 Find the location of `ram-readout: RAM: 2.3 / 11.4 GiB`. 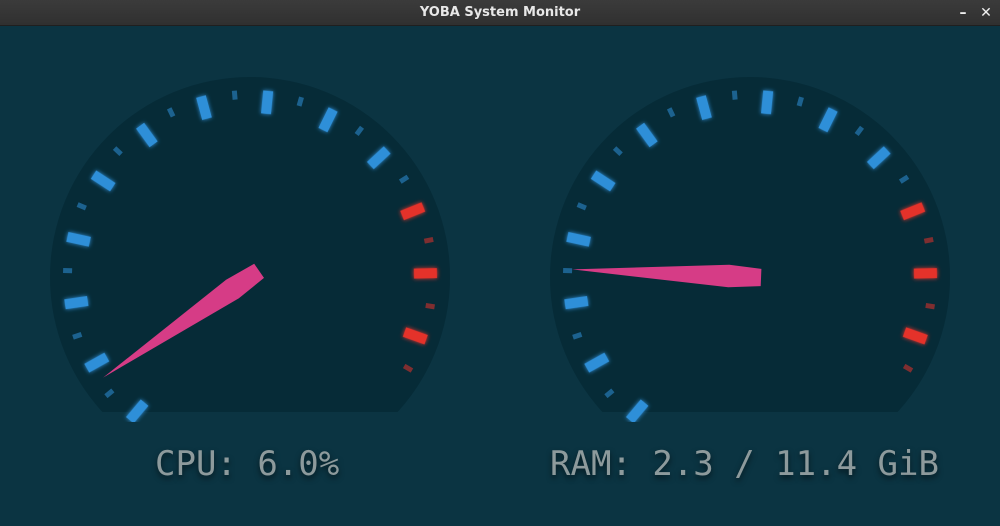

ram-readout: RAM: 2.3 / 11.4 GiB is located at coordinates (744, 464).